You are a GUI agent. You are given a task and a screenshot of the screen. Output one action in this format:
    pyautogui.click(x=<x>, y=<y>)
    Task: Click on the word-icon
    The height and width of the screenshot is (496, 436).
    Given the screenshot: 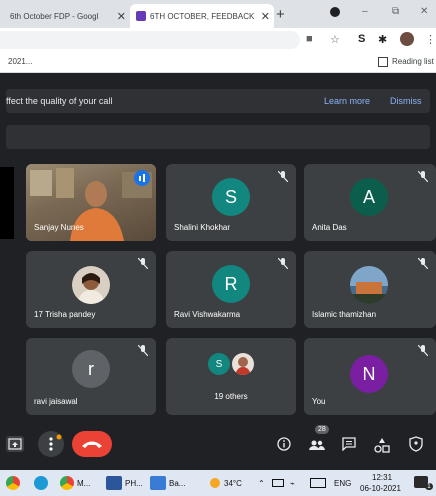 What is the action you would take?
    pyautogui.click(x=114, y=483)
    